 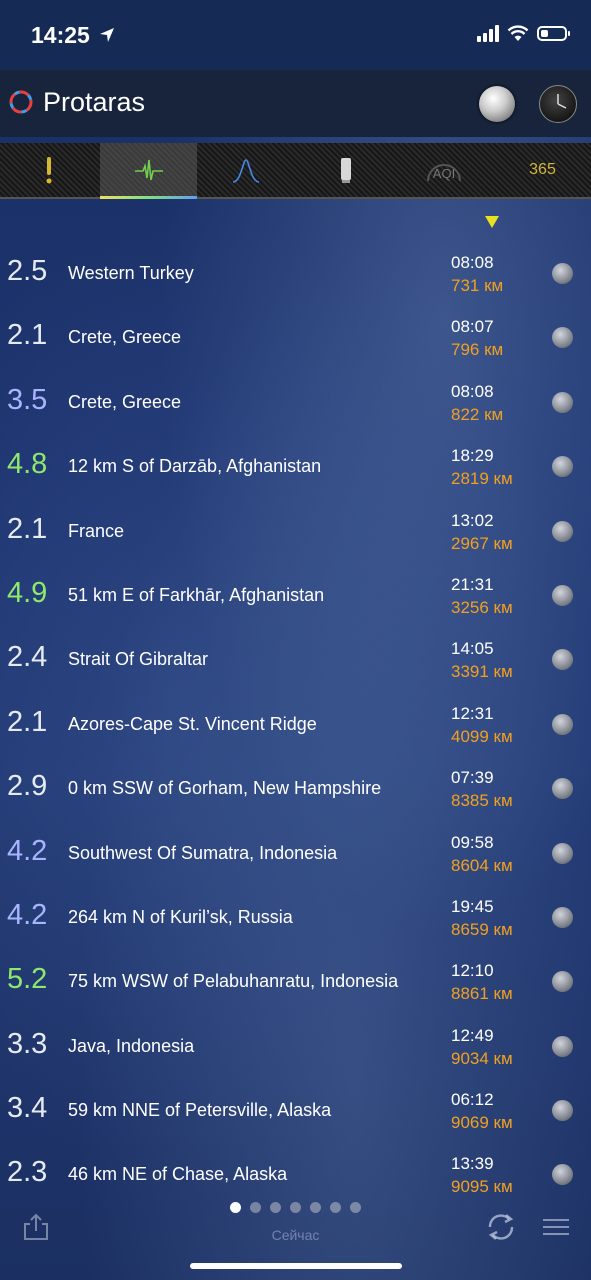 I want to click on tab-bar: AQI 365, so click(x=295, y=171).